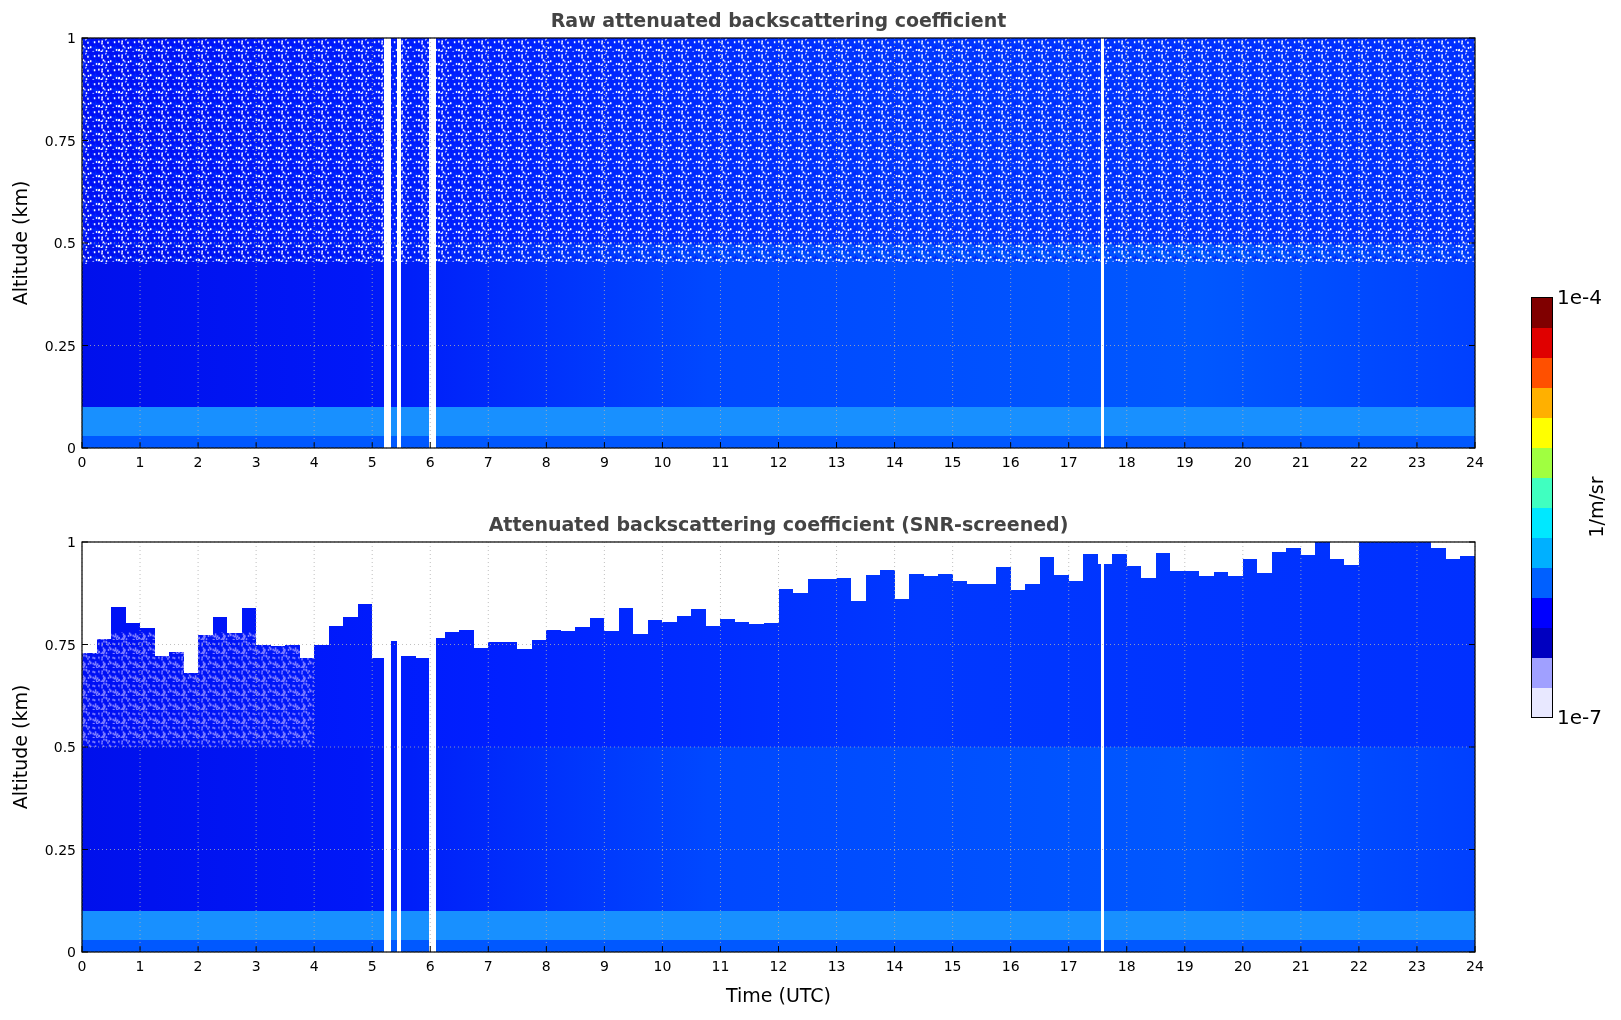 This screenshot has width=1621, height=1020. Describe the element at coordinates (1579, 297) in the screenshot. I see `colorbar-max-label: 1e-4` at that location.